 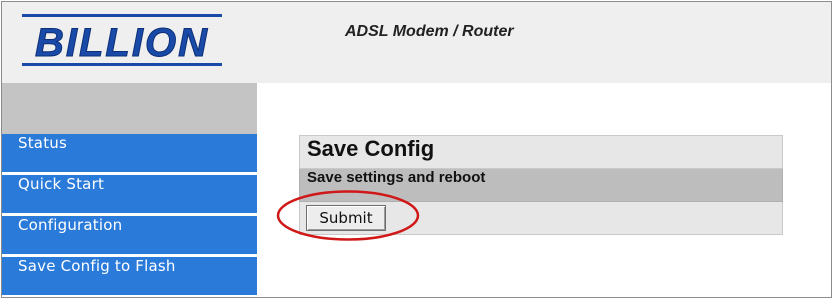 I want to click on submit-button: Submit, so click(x=346, y=218).